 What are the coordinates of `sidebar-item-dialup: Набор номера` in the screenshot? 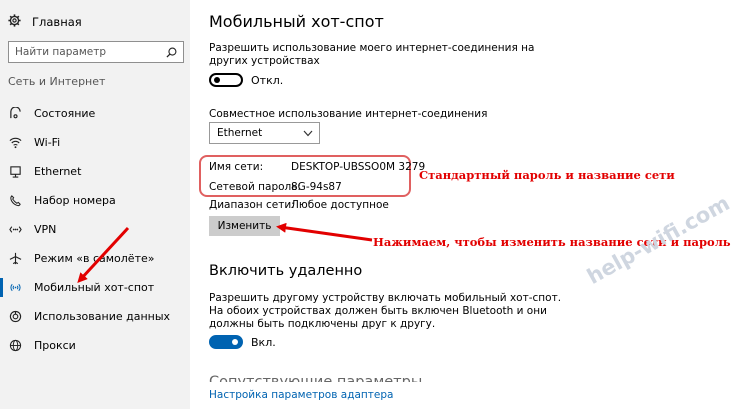 It's located at (95, 200).